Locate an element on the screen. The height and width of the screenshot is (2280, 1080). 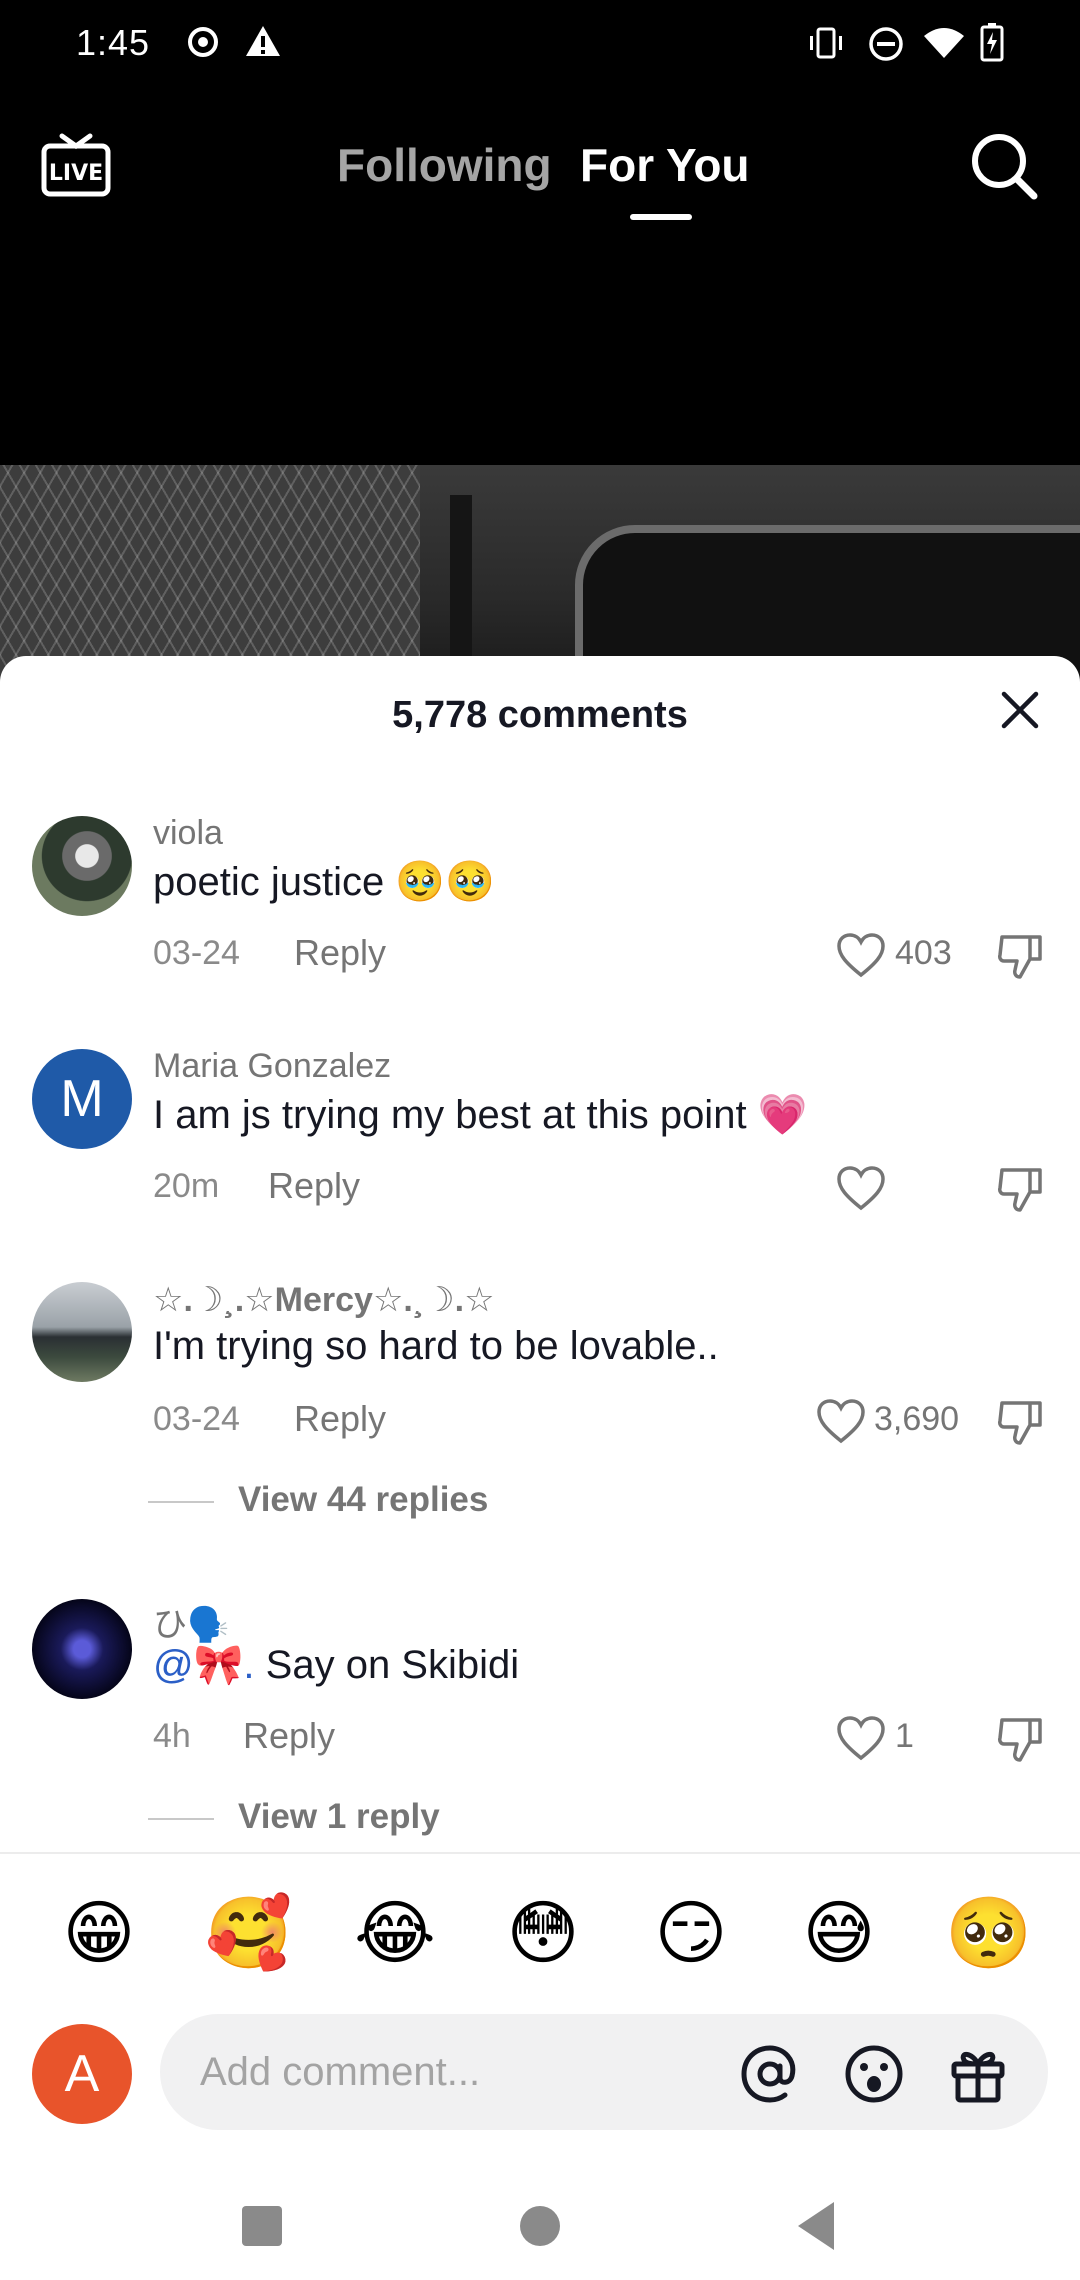
comment-username: ひ🗣️ is located at coordinates (191, 1621).